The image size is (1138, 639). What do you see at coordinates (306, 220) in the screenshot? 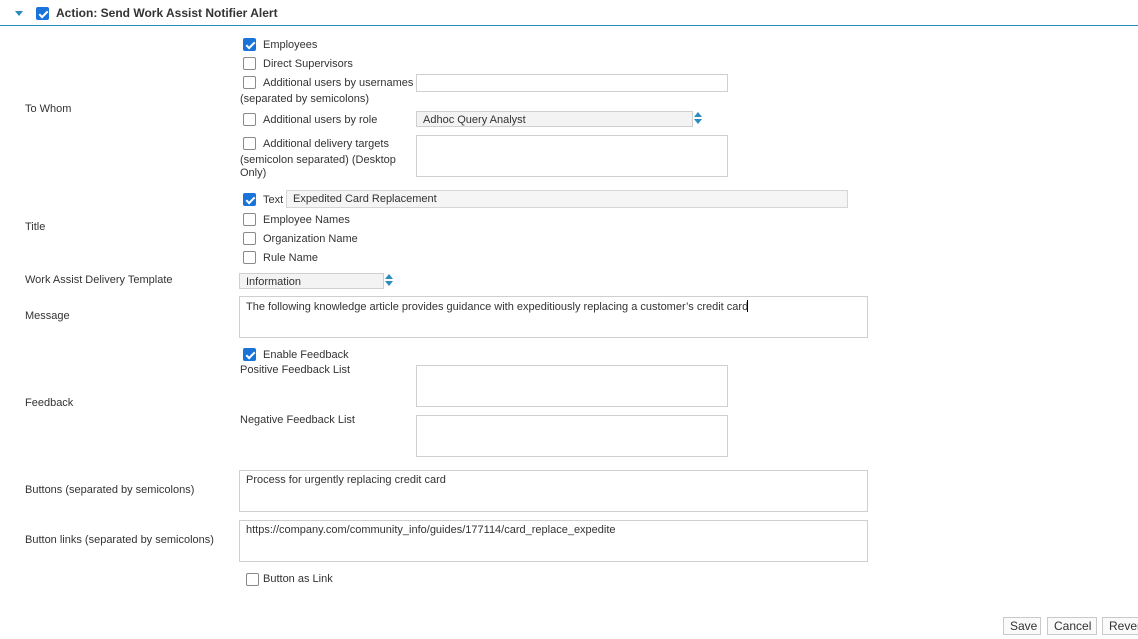
I see `employee-names-label: Employee Names` at bounding box center [306, 220].